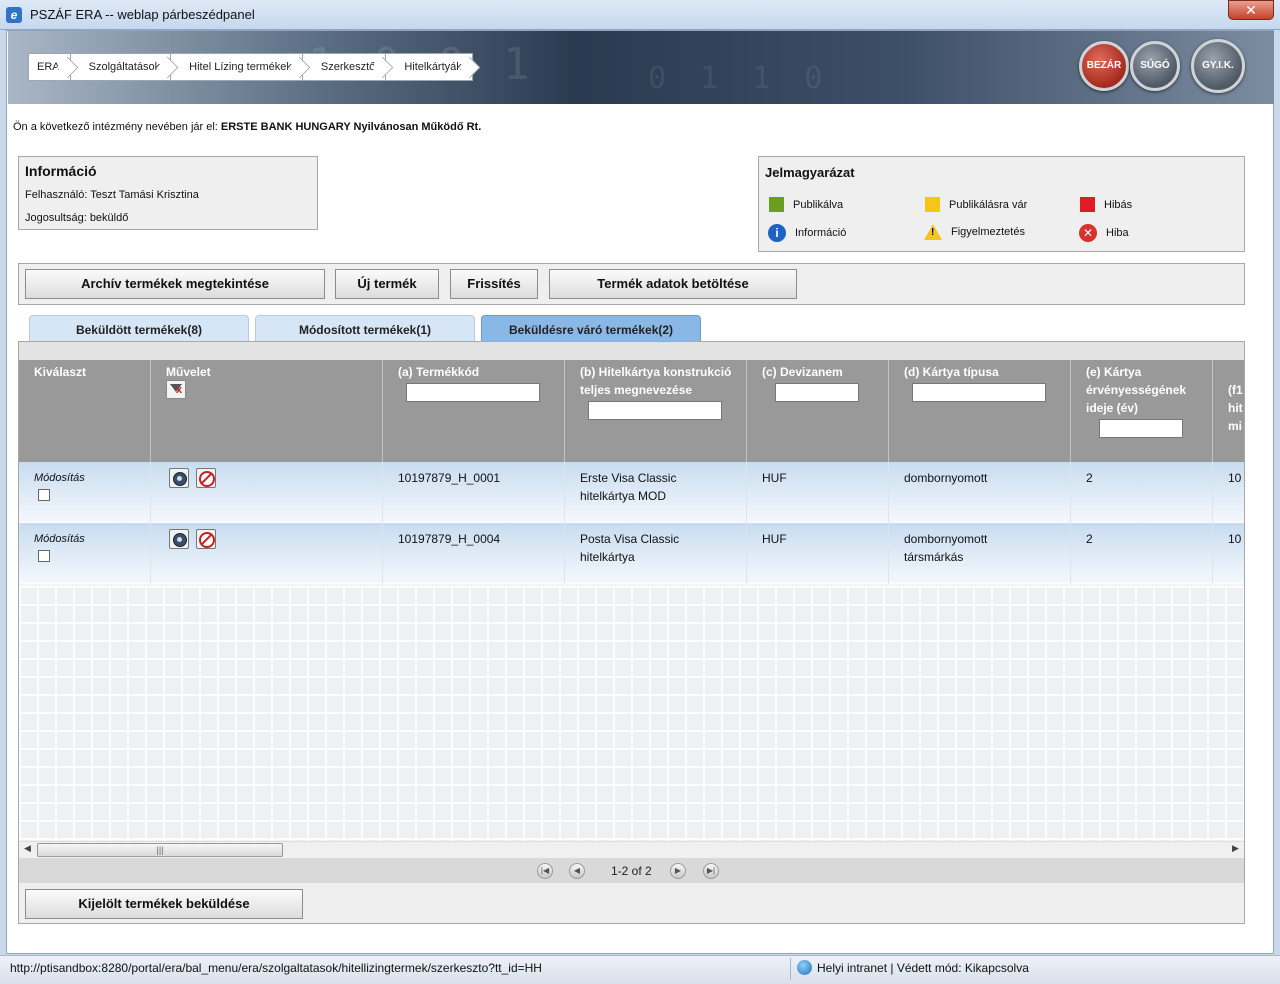 This screenshot has height=984, width=1280. I want to click on archive-products-button: Archív termékek megtekintése, so click(175, 284).